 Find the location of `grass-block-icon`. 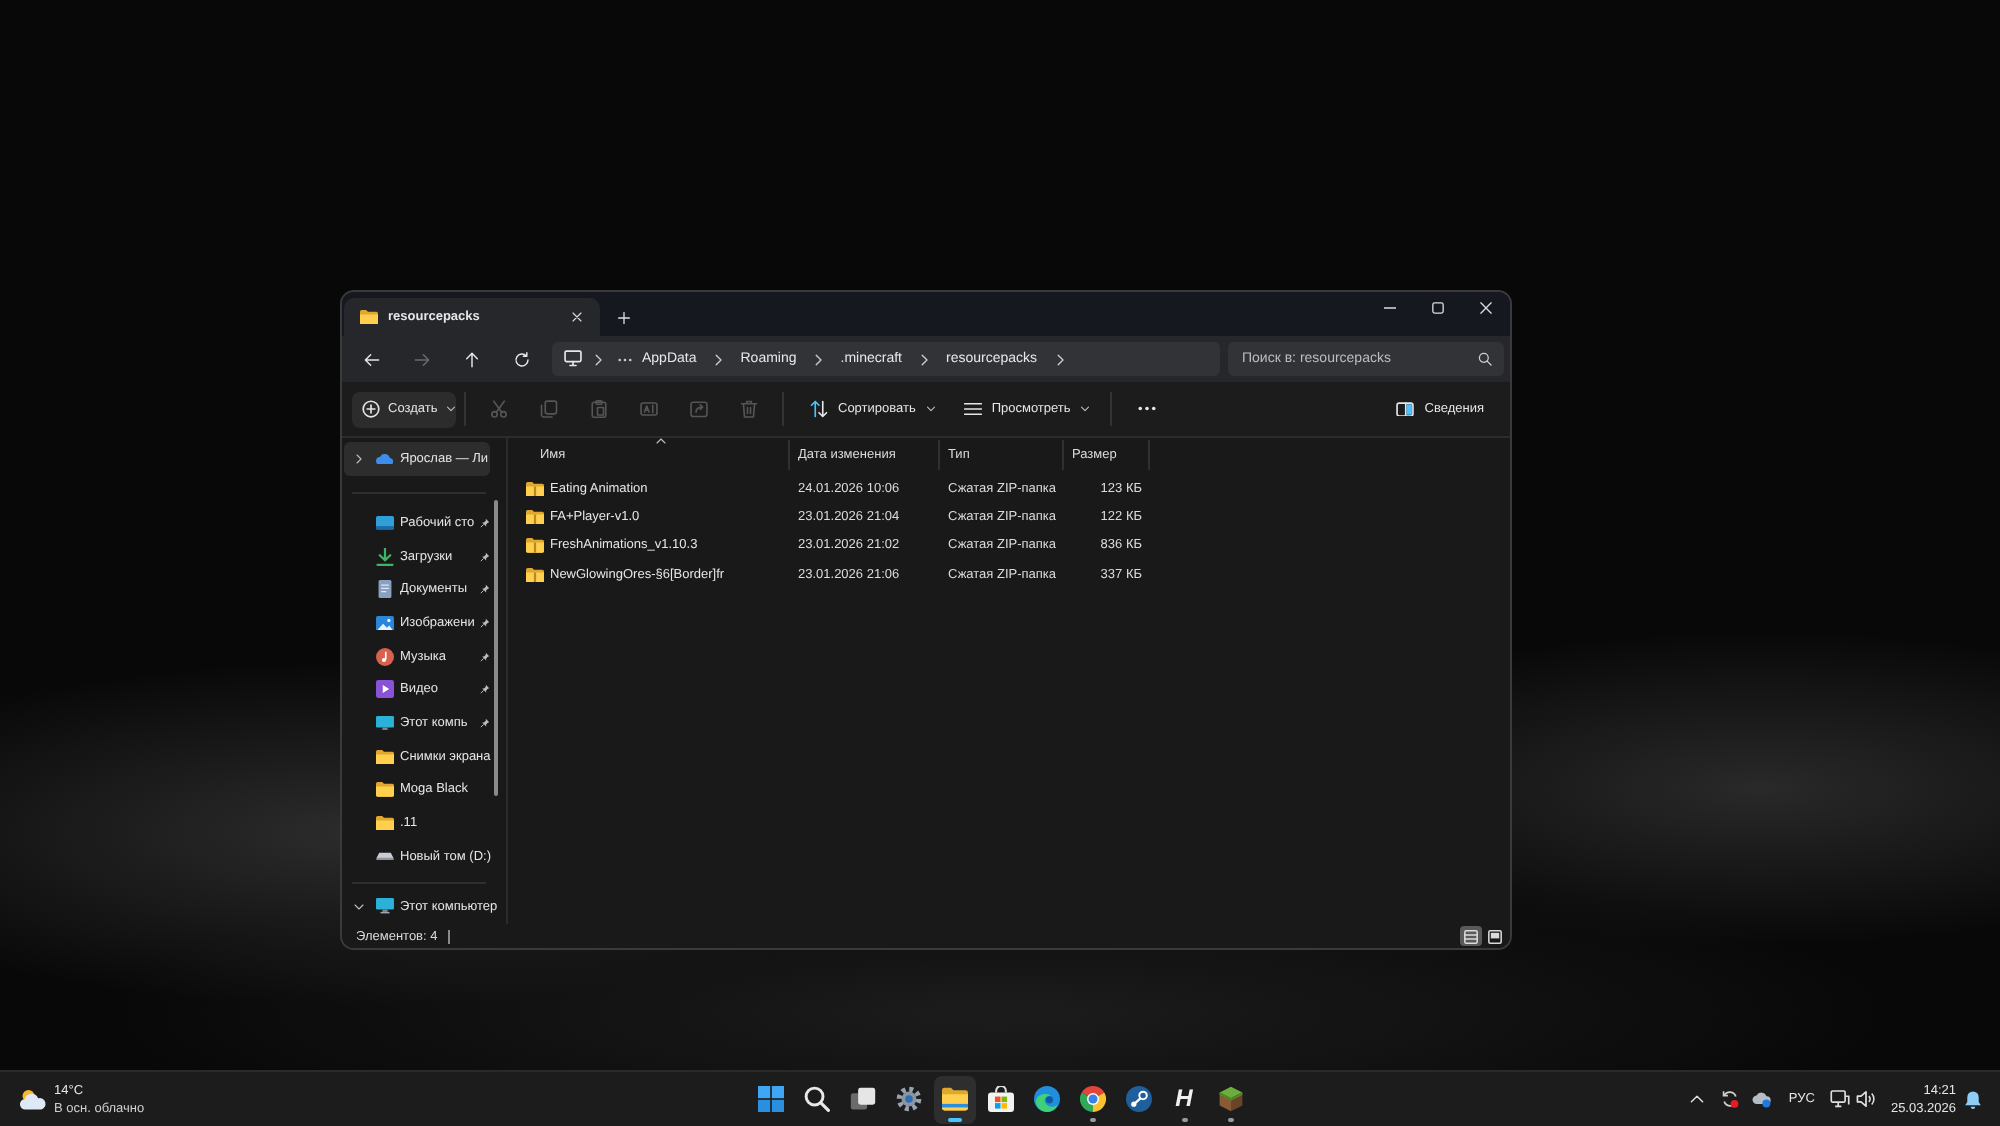

grass-block-icon is located at coordinates (1230, 1099).